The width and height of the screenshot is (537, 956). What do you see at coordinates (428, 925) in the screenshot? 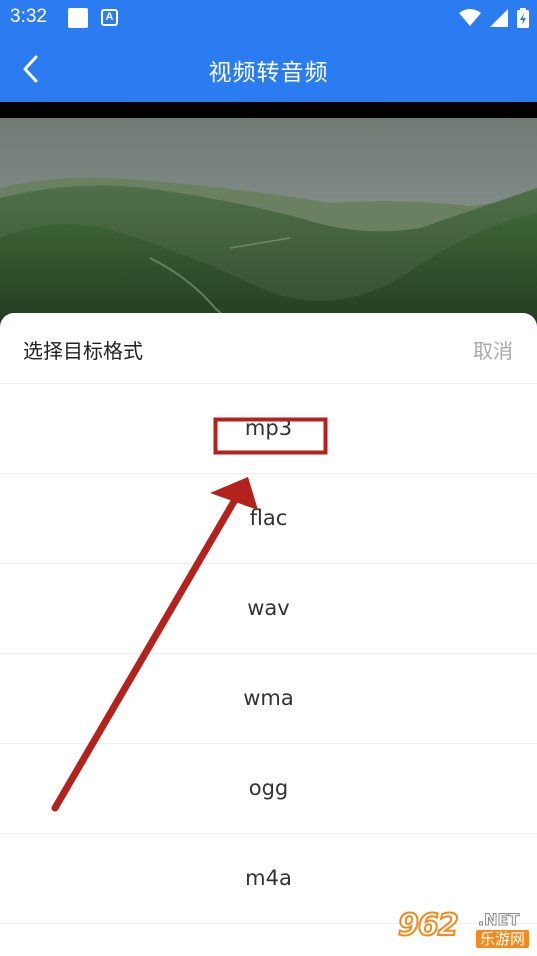
I see `watermark-number: 962` at bounding box center [428, 925].